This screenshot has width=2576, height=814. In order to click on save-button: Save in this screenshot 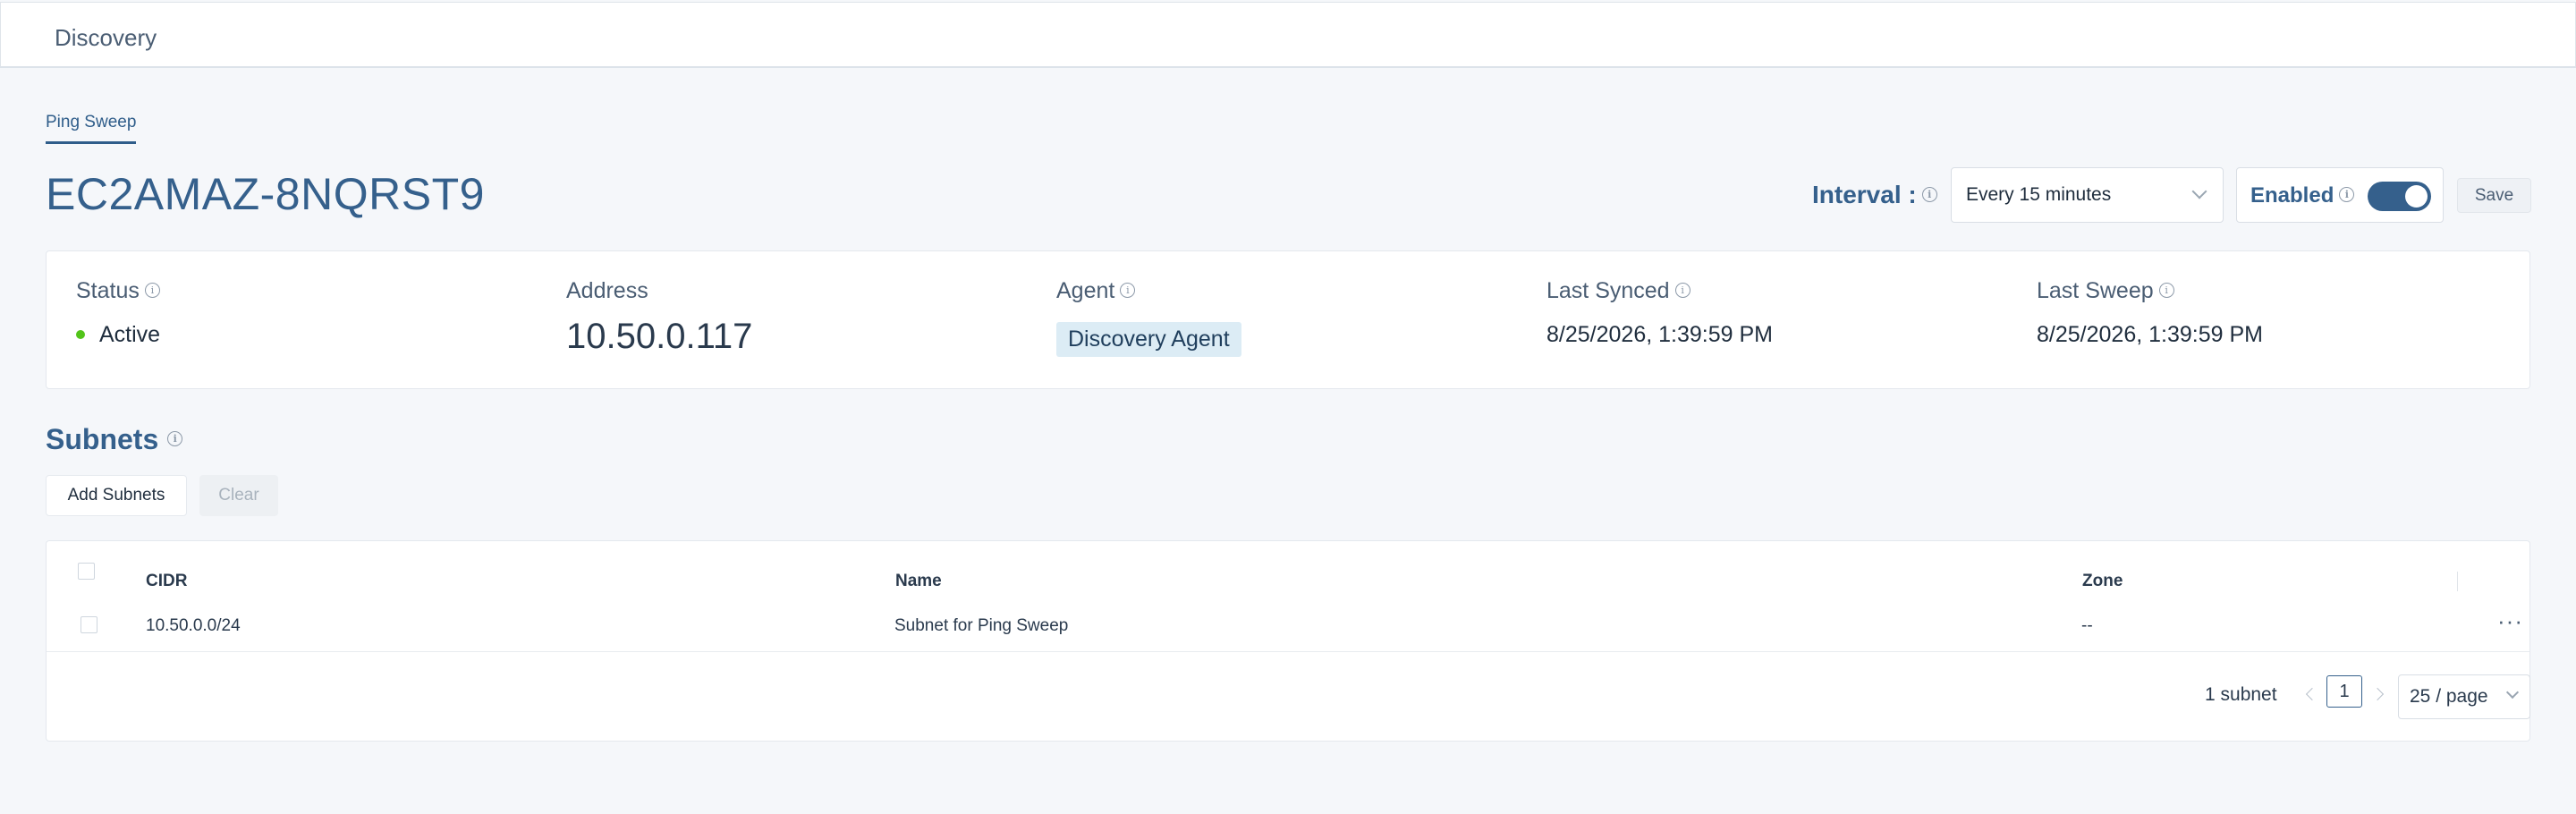, I will do `click(2494, 196)`.